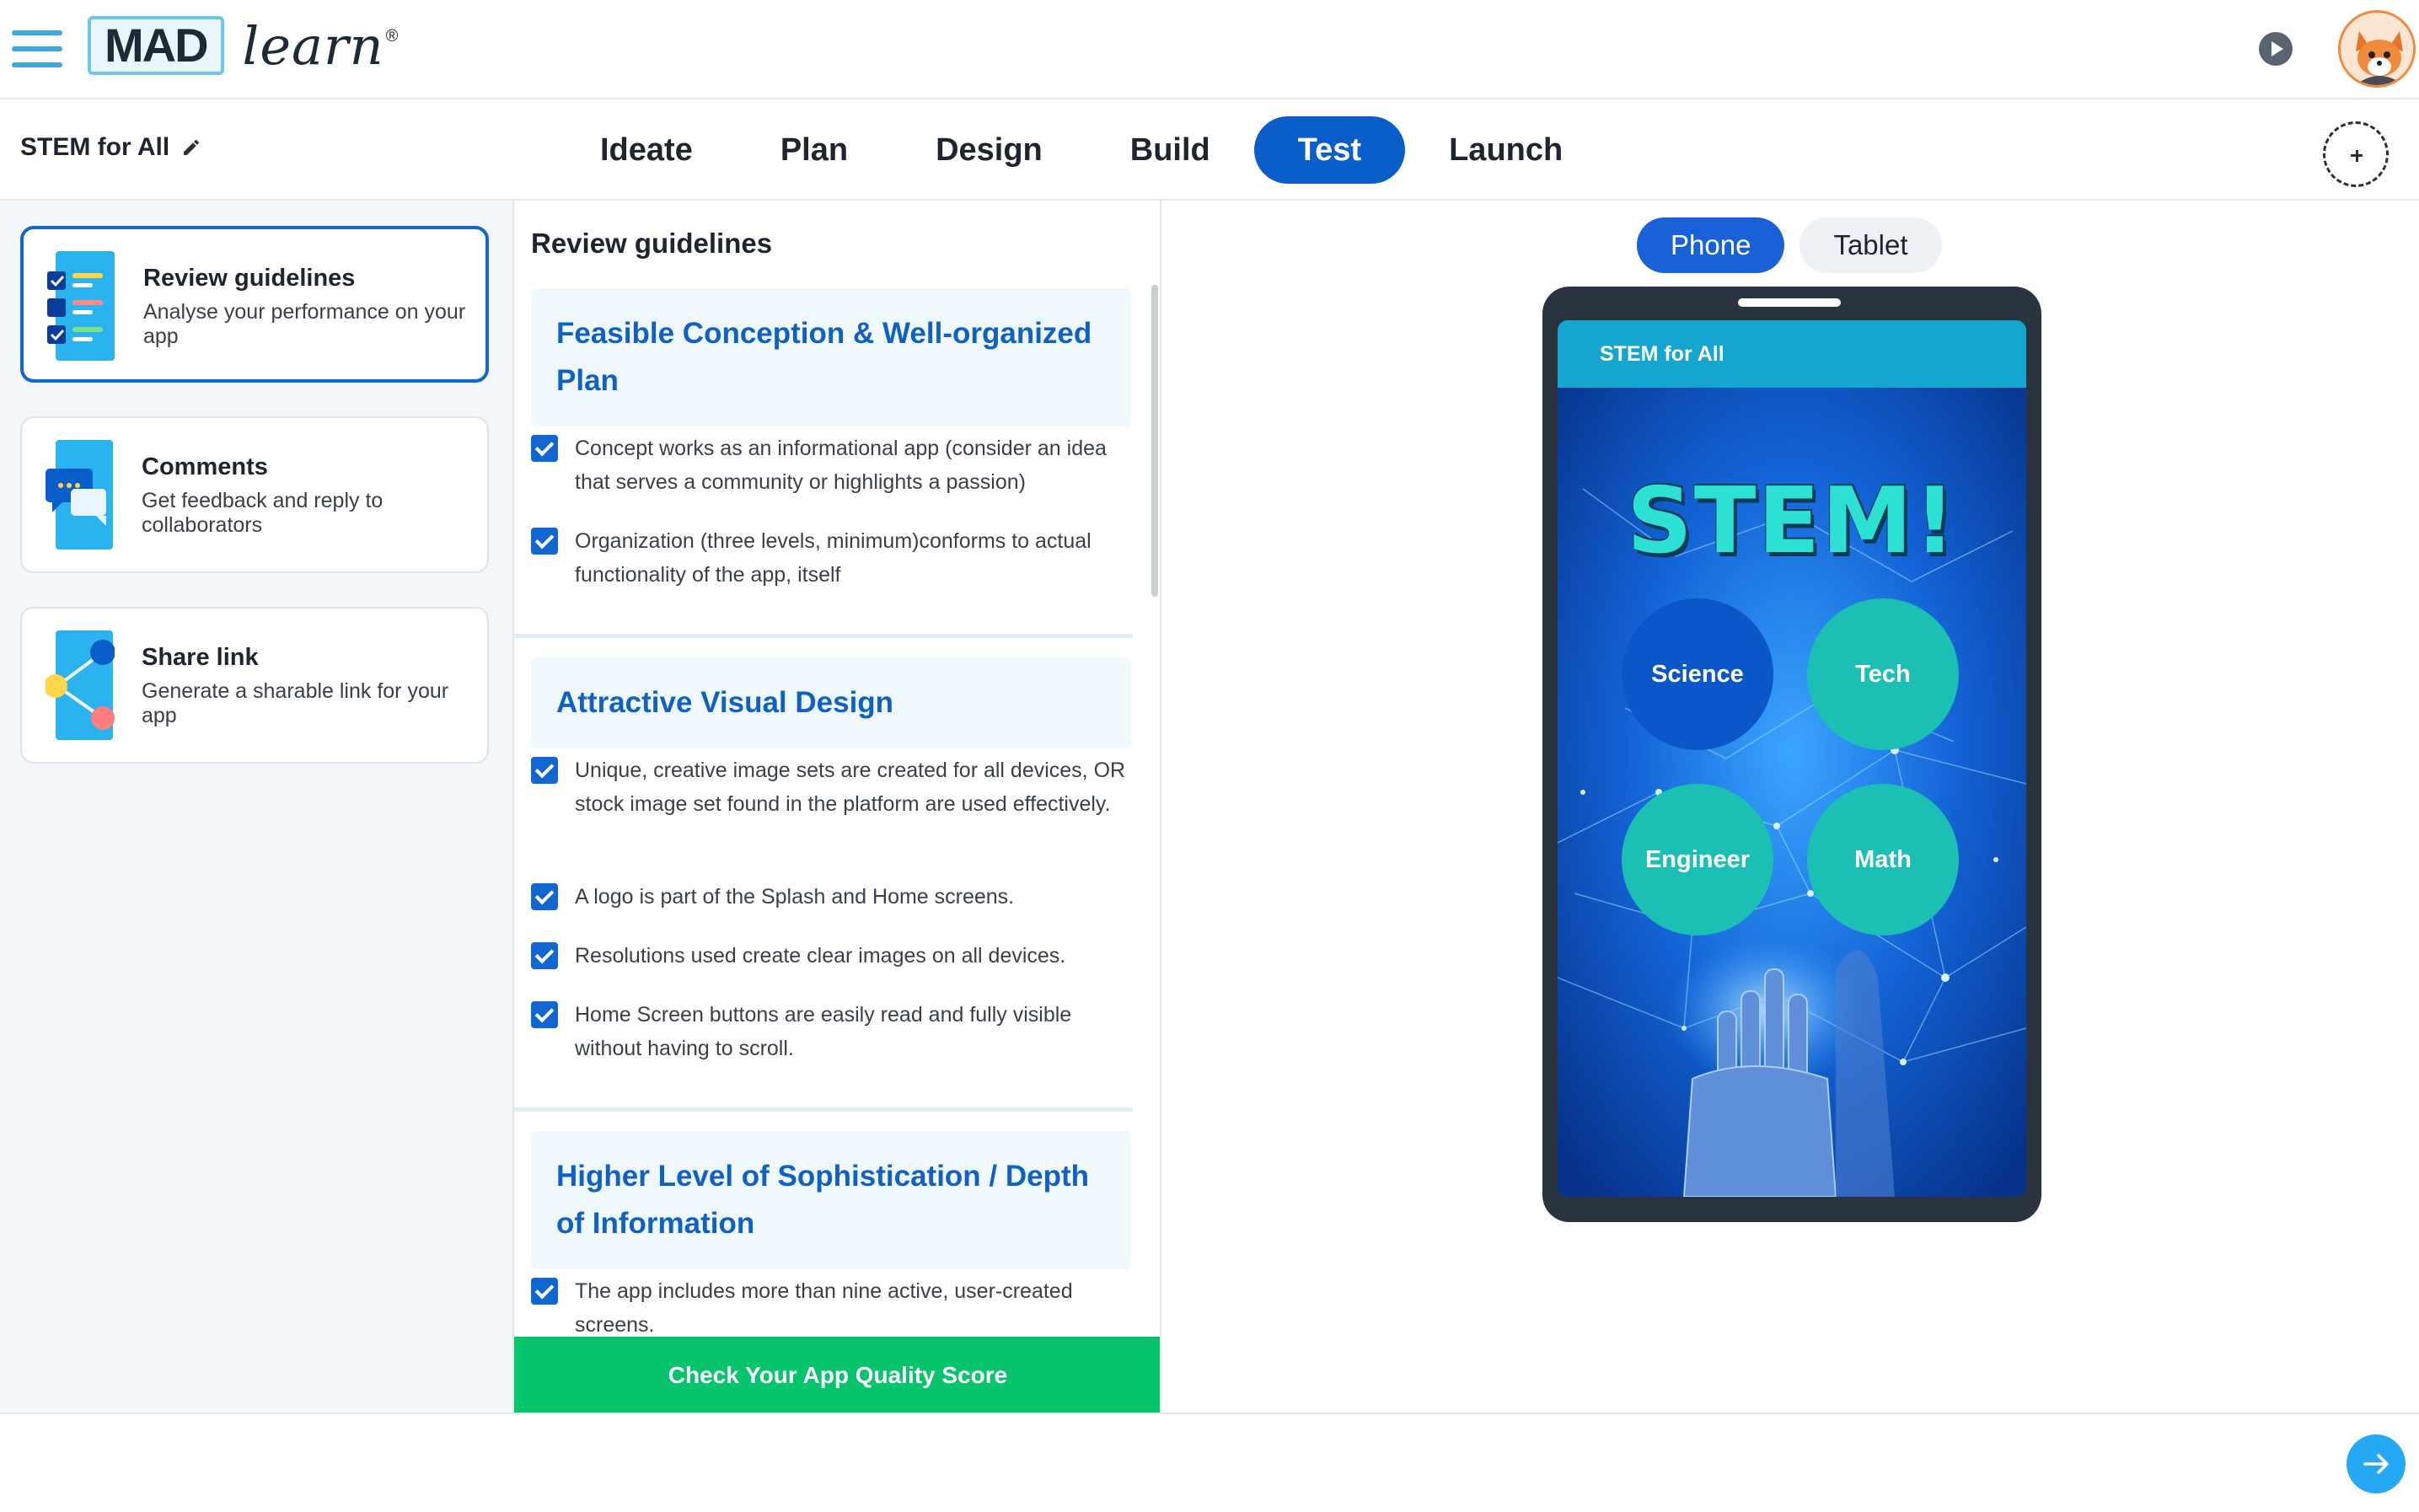 The height and width of the screenshot is (1512, 2419). I want to click on project-title-edit: STEM for All, so click(110, 147).